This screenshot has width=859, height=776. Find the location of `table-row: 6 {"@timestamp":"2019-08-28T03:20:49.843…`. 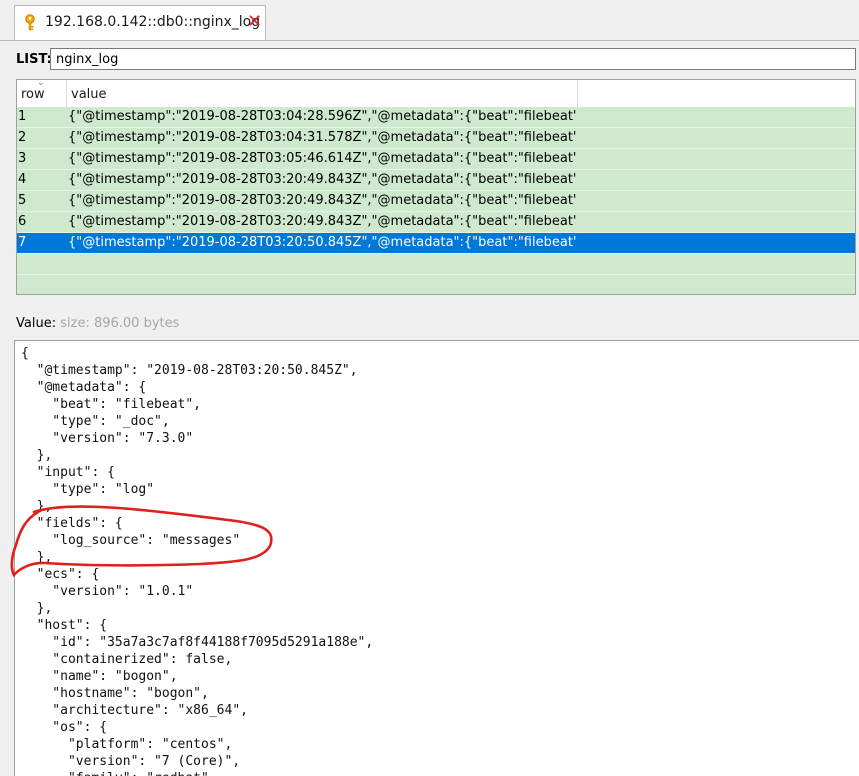

table-row: 6 {"@timestamp":"2019-08-28T03:20:49.843… is located at coordinates (436, 222).